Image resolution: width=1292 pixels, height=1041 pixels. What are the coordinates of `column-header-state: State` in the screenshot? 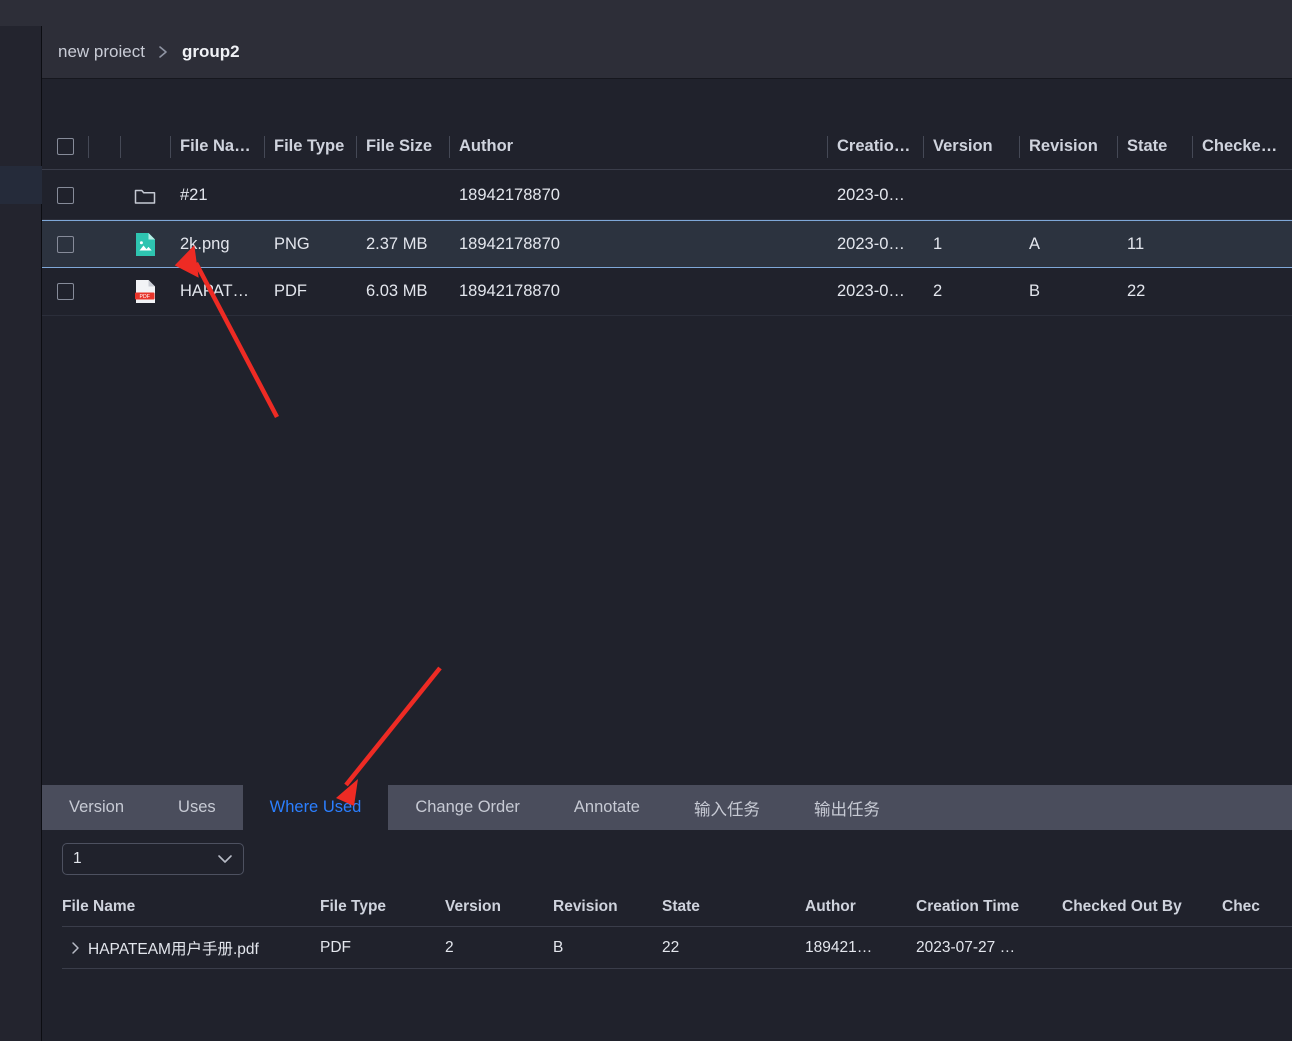 It's located at (1154, 147).